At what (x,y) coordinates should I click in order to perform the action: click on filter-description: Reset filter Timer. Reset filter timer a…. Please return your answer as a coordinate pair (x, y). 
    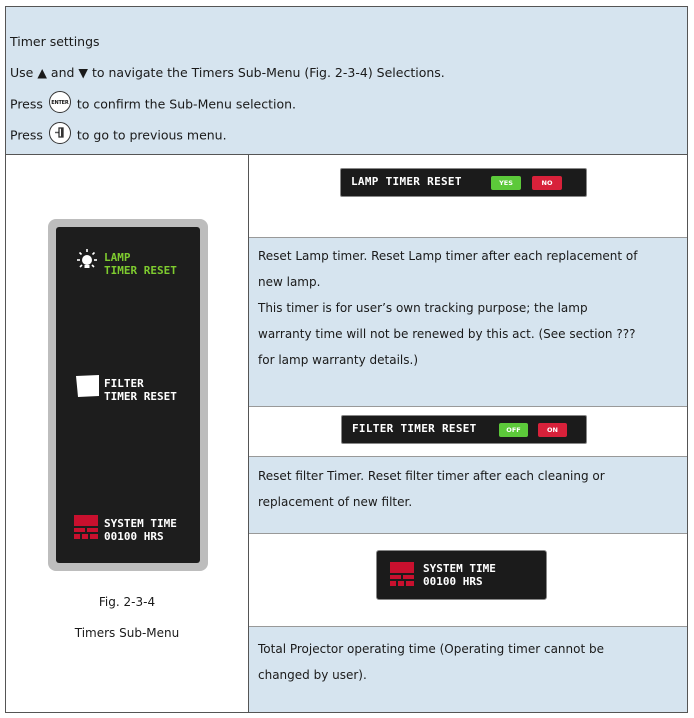
    Looking at the image, I should click on (431, 489).